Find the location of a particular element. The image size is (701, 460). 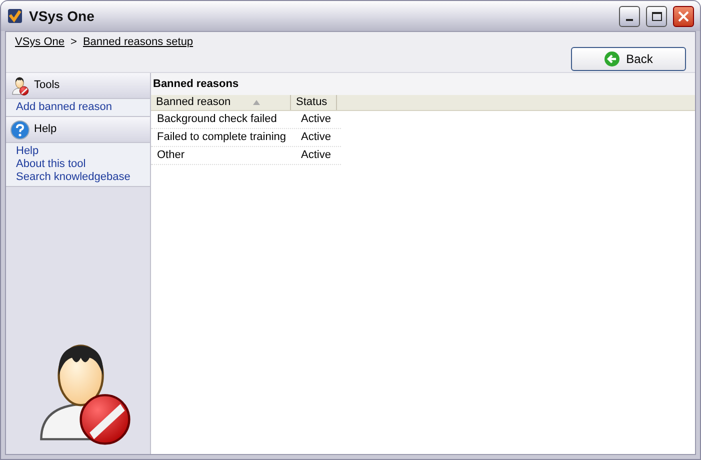

maximize-icon is located at coordinates (656, 16).